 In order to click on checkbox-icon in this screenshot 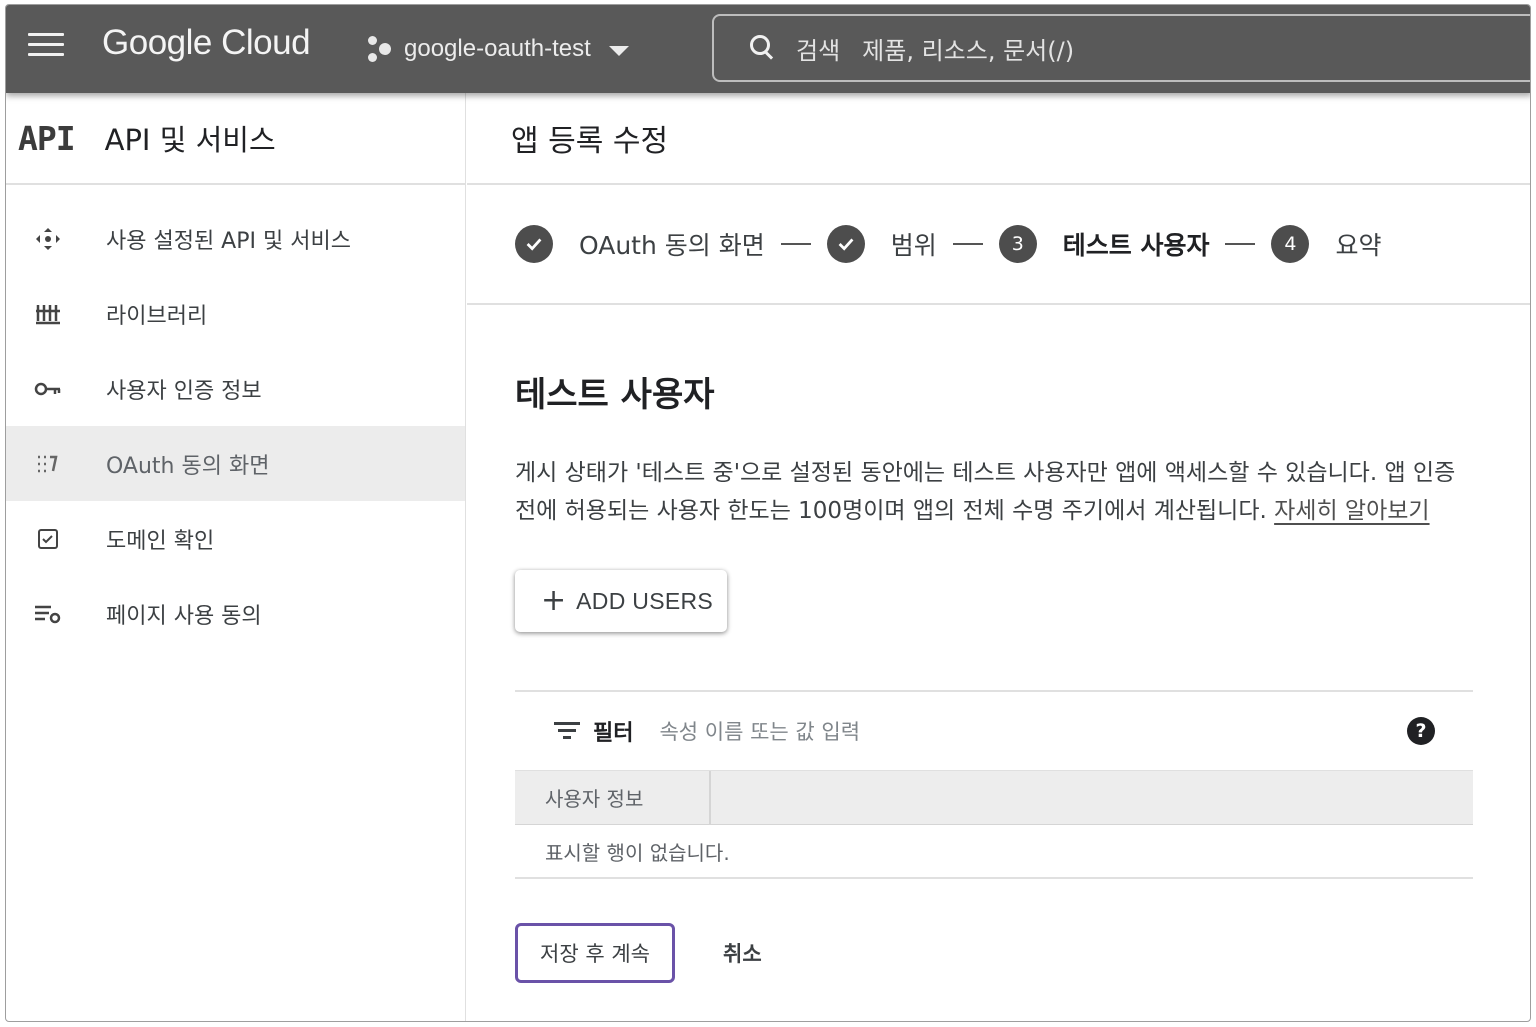, I will do `click(48, 539)`.